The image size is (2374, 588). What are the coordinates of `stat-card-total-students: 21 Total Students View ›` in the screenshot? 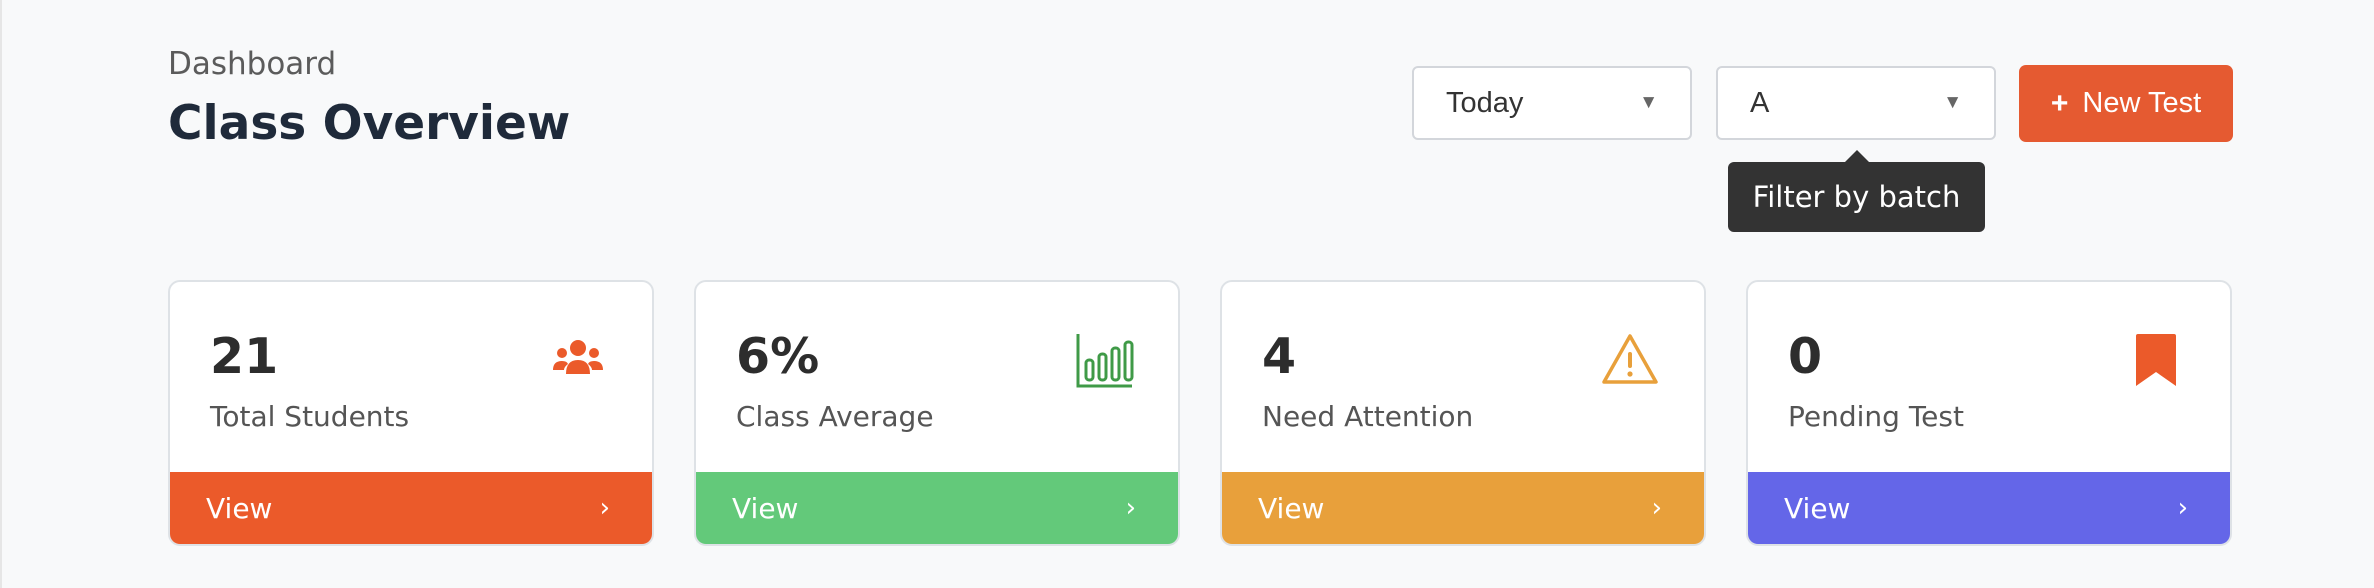 It's located at (411, 413).